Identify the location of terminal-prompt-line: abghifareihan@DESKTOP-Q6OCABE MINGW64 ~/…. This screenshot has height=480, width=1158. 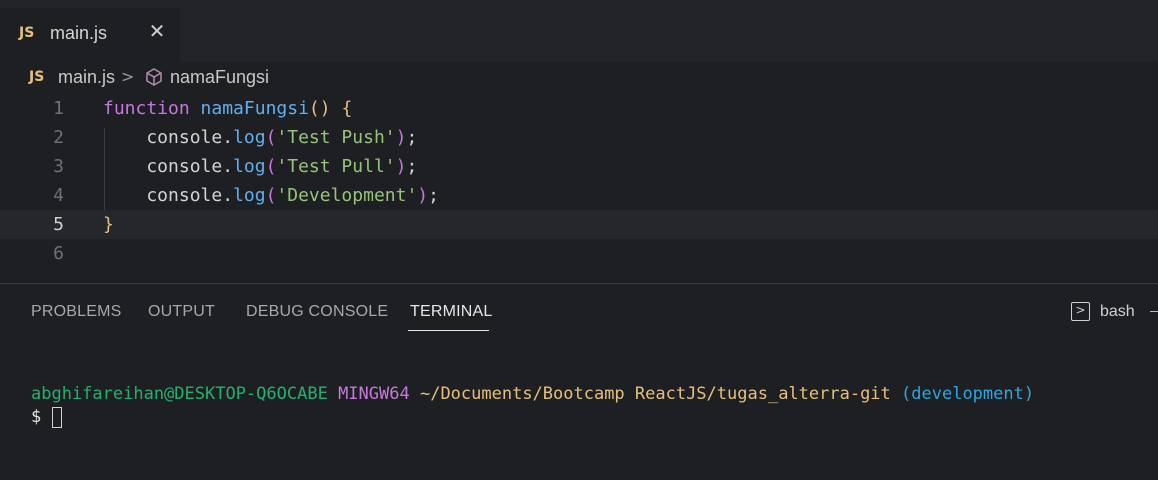
(532, 394).